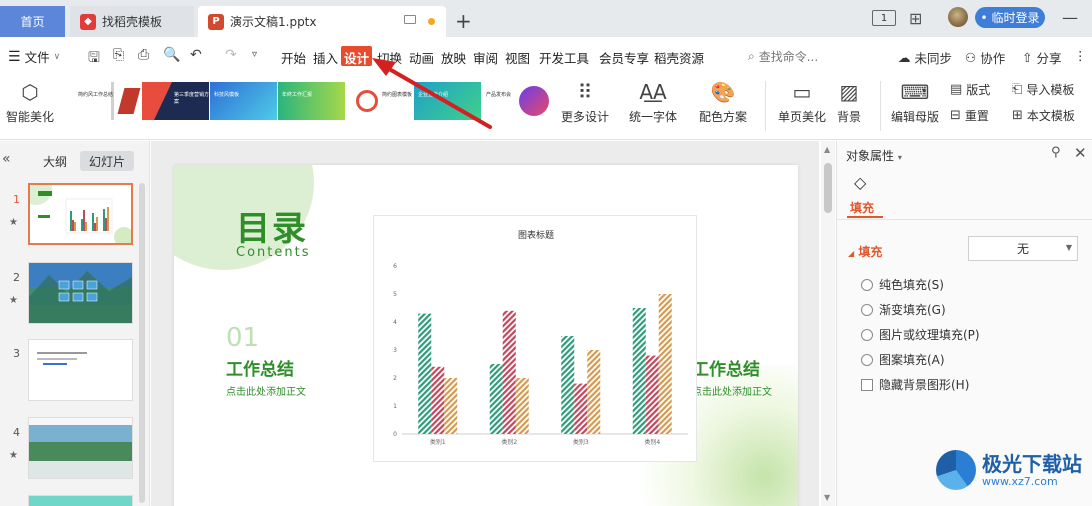 The width and height of the screenshot is (1092, 506). What do you see at coordinates (16, 353) in the screenshot?
I see `slide-number: 3` at bounding box center [16, 353].